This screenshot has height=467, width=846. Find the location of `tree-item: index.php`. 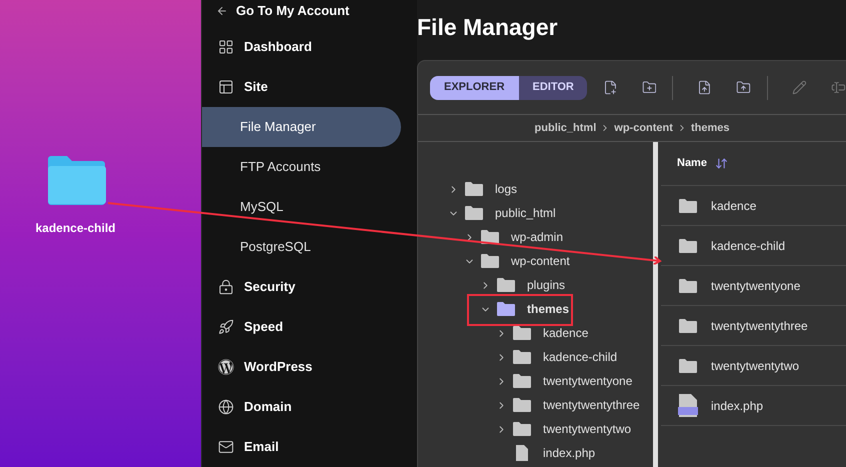

tree-item: index.php is located at coordinates (569, 453).